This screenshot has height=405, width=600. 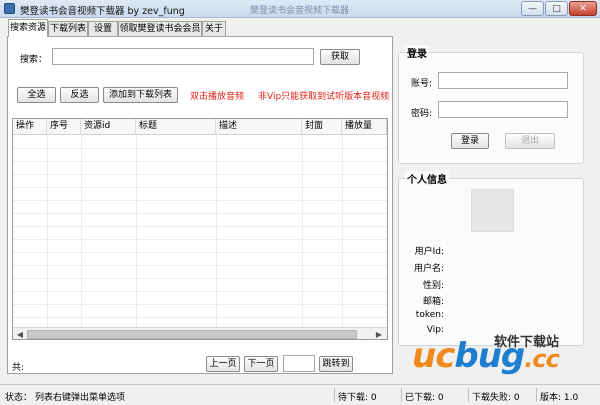 What do you see at coordinates (583, 8) in the screenshot?
I see `close-button: ✕` at bounding box center [583, 8].